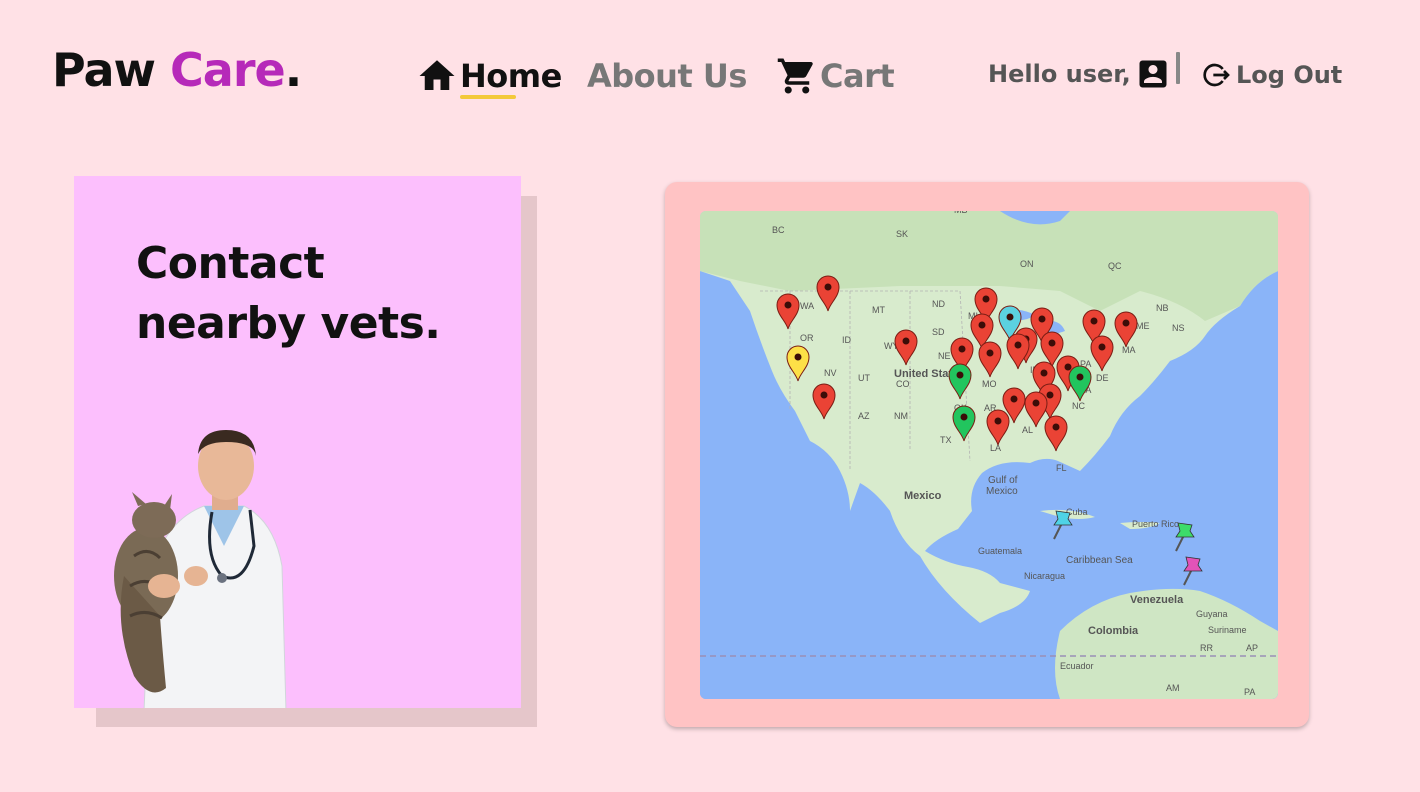 The height and width of the screenshot is (792, 1420). Describe the element at coordinates (1129, 350) in the screenshot. I see `label-ma: MA` at that location.